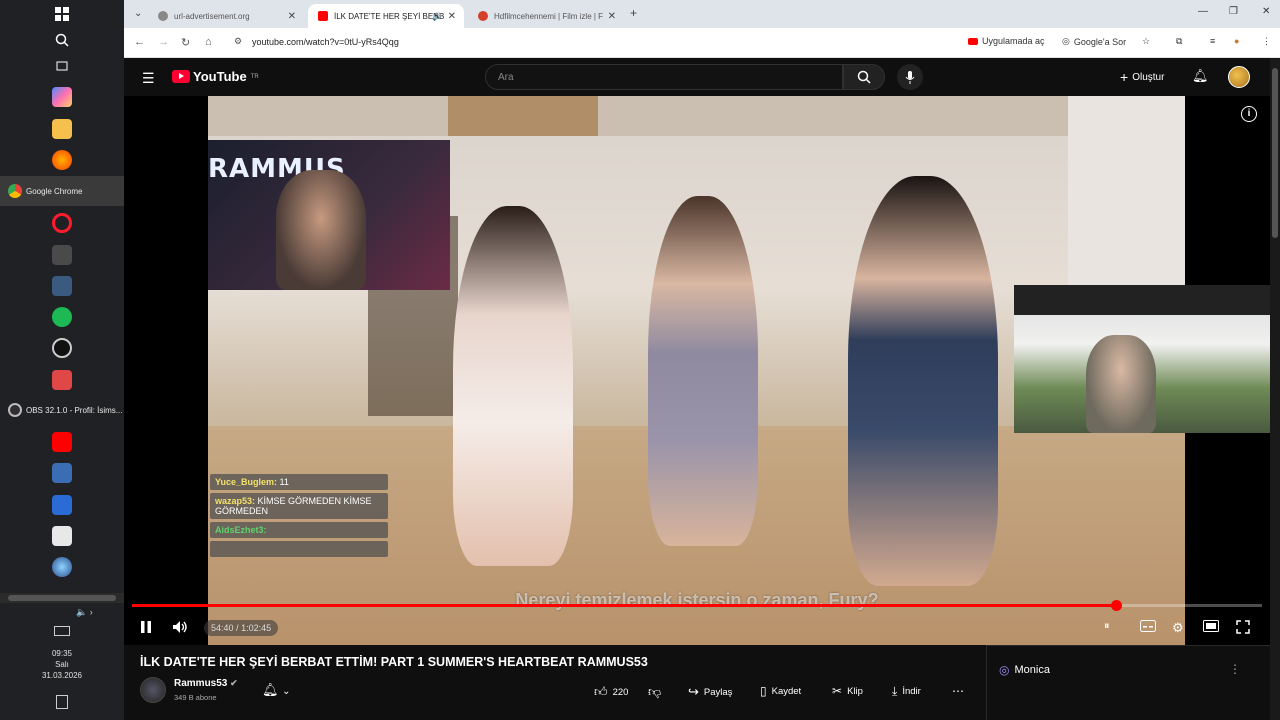  What do you see at coordinates (611, 692) in the screenshot?
I see `like-button: 👍︎ 220` at bounding box center [611, 692].